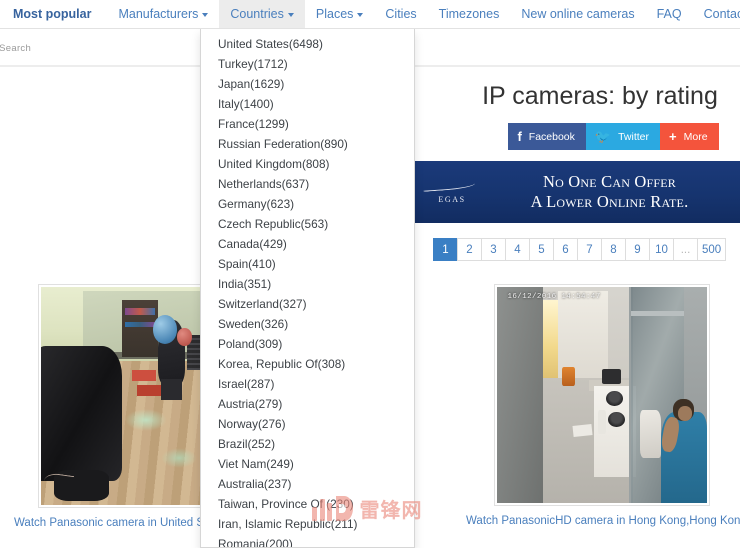 This screenshot has width=740, height=548. Describe the element at coordinates (554, 297) in the screenshot. I see `camera-timestamp: 16/12/2016 14:54:47` at that location.